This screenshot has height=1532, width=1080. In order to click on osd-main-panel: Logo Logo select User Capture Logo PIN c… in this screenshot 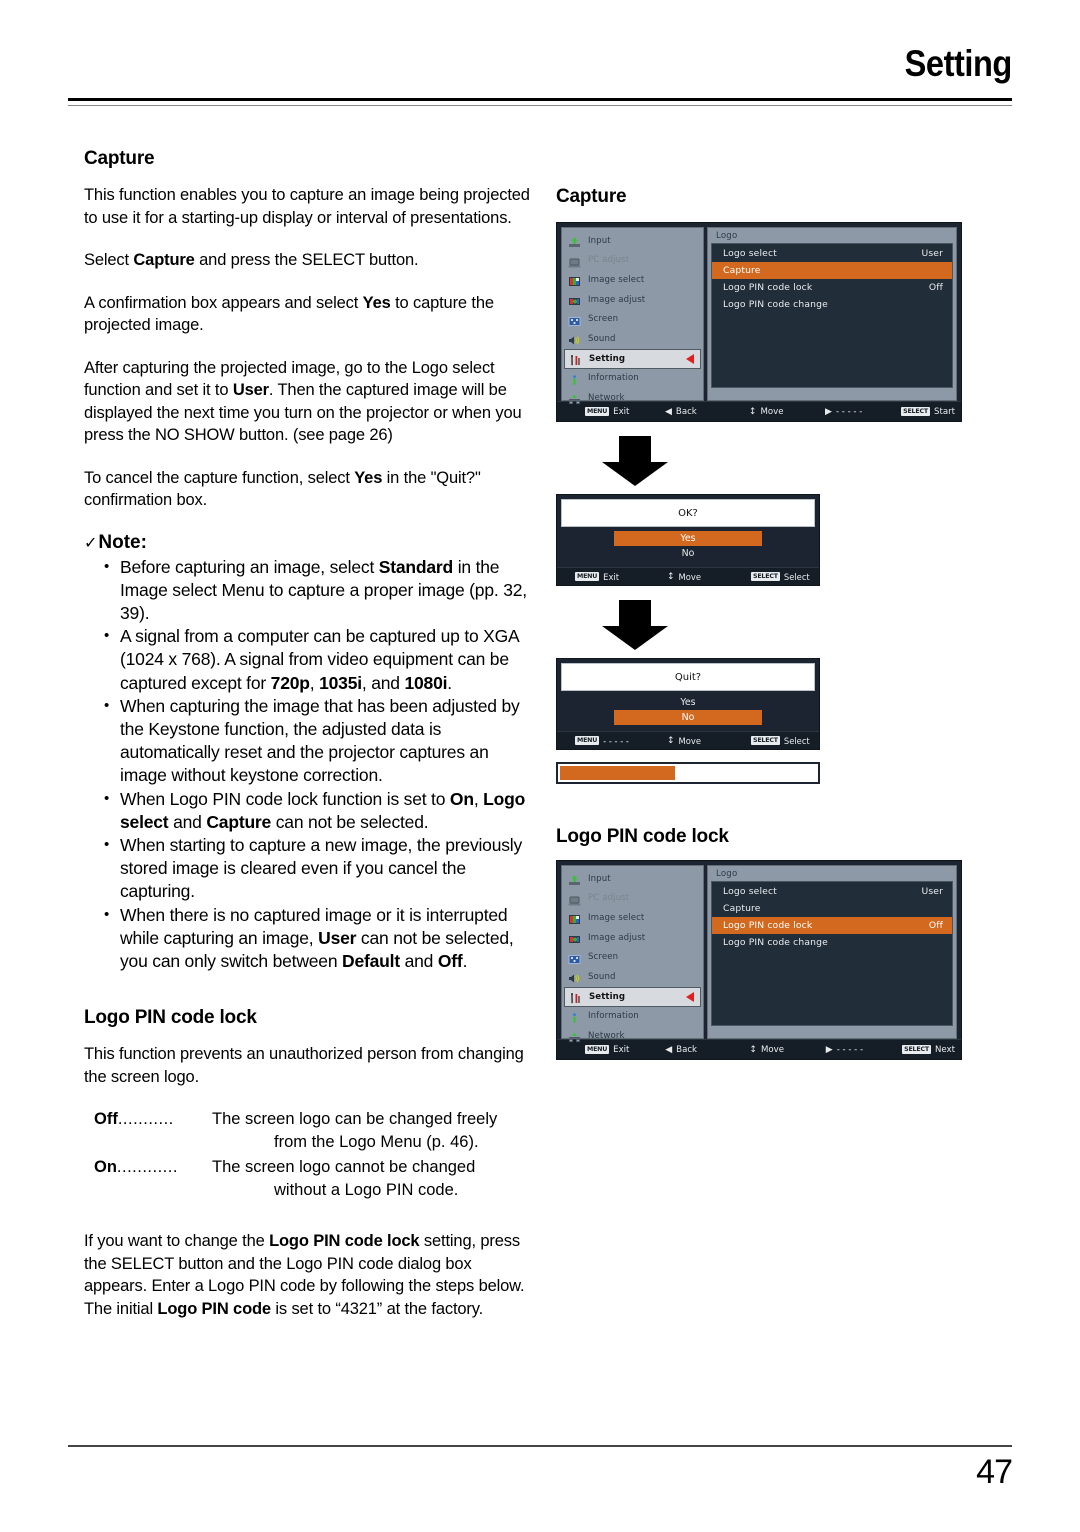, I will do `click(832, 952)`.